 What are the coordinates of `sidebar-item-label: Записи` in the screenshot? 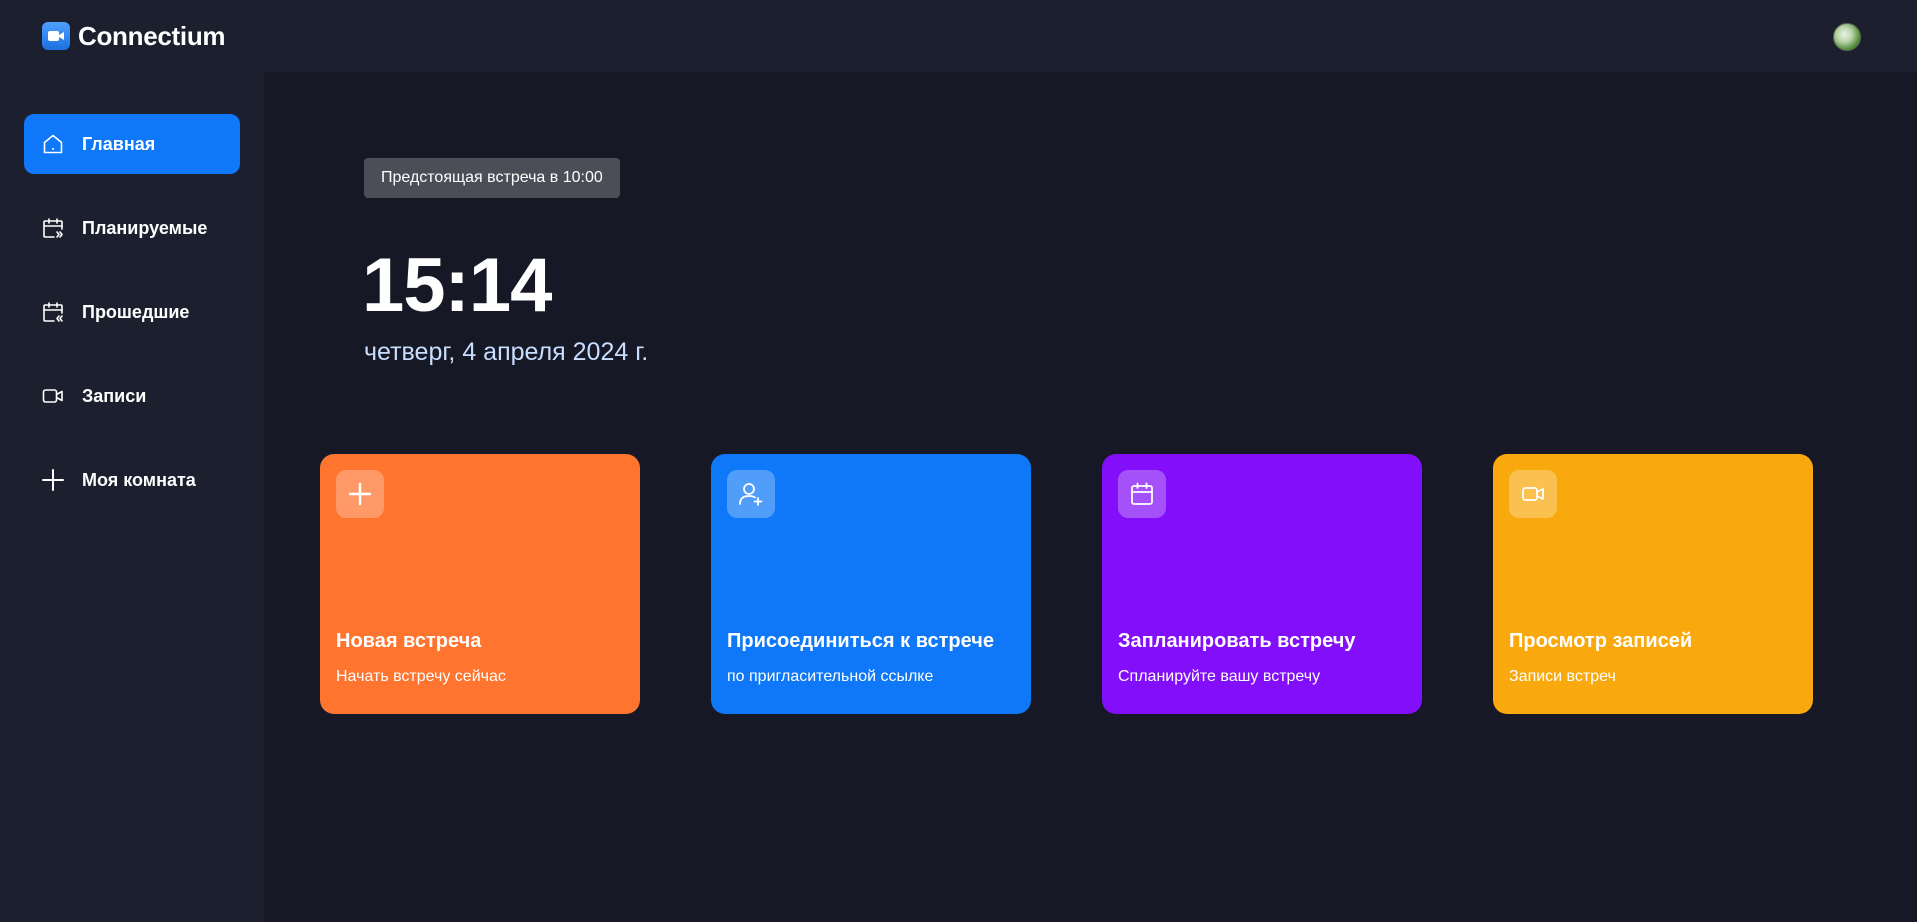 It's located at (114, 395).